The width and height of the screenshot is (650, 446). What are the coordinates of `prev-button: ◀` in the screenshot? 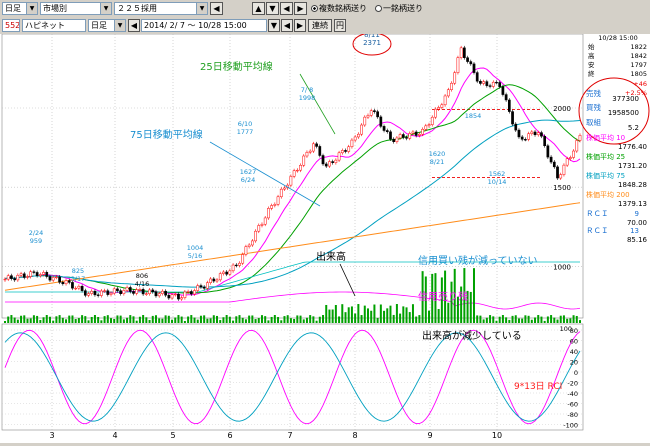 It's located at (286, 8).